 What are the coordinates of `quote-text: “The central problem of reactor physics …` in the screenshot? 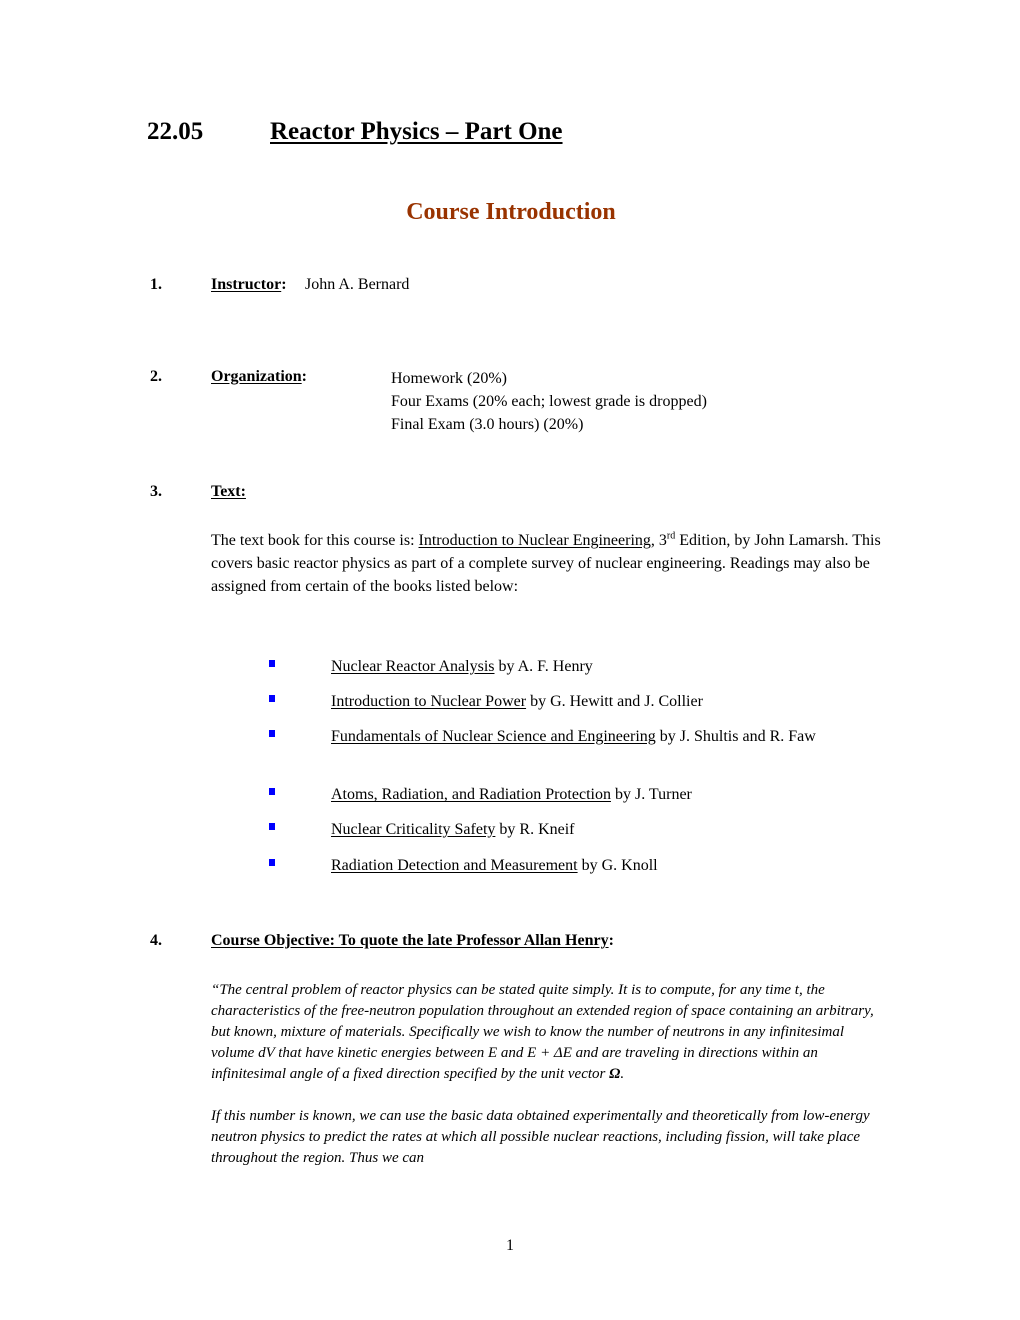 It's located at (542, 1032).